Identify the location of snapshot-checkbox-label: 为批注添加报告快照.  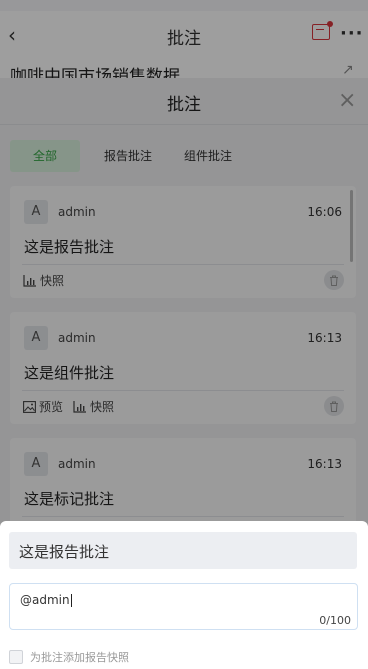
(79, 657).